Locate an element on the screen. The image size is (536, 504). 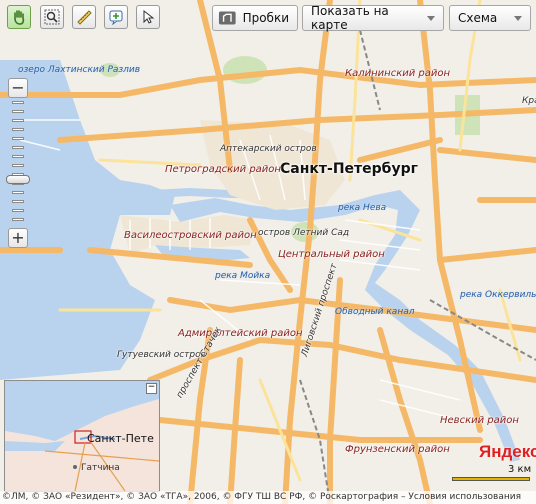
zoom-out-button: − is located at coordinates (18, 88).